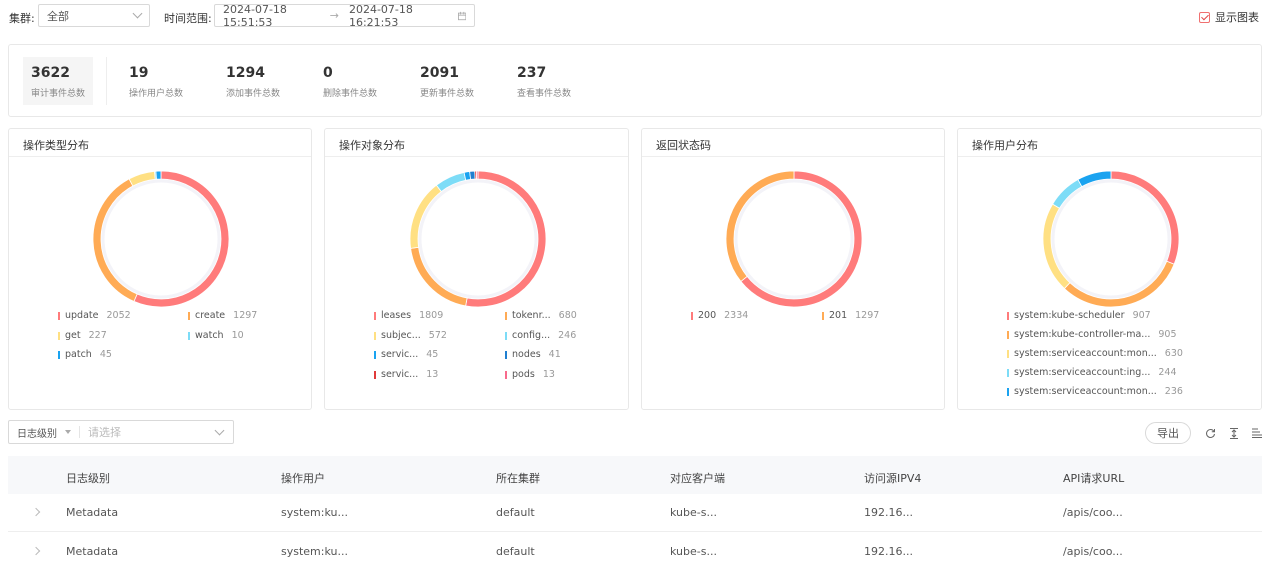  What do you see at coordinates (1204, 17) in the screenshot?
I see `show-chart-checkbox` at bounding box center [1204, 17].